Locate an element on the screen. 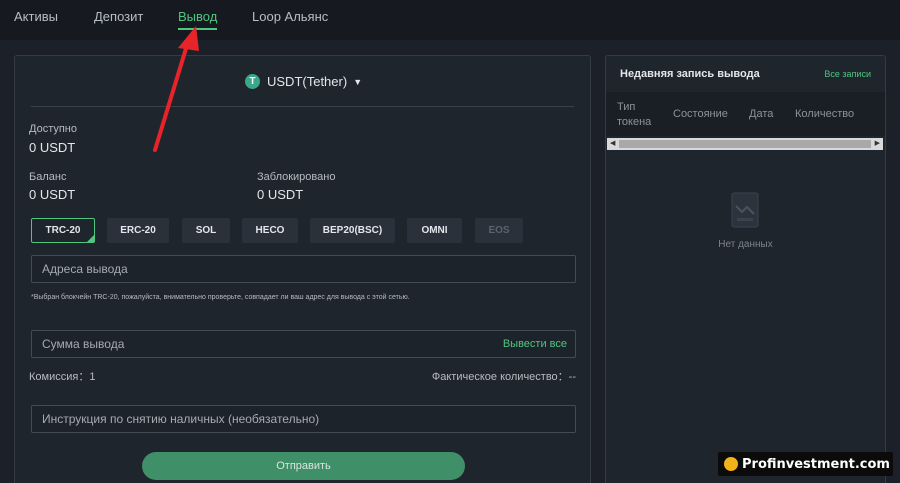 This screenshot has width=900, height=483. withdraw-address-input: Адреса вывода is located at coordinates (303, 269).